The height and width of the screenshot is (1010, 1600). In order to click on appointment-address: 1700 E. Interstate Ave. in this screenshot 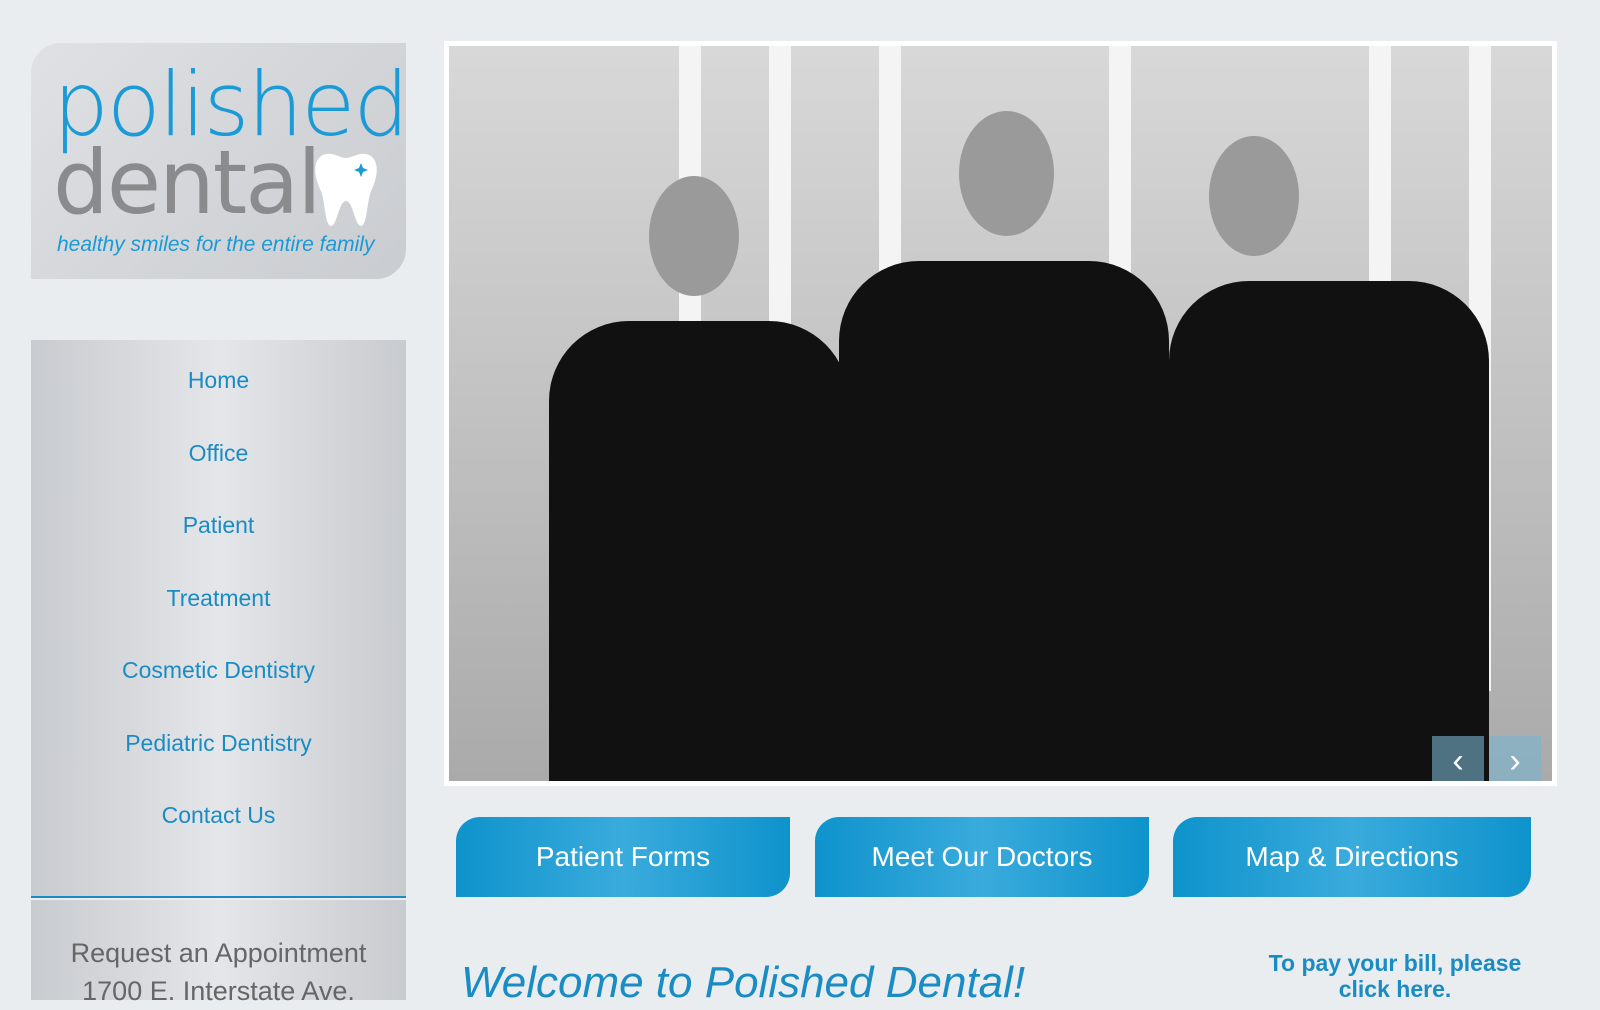, I will do `click(218, 991)`.